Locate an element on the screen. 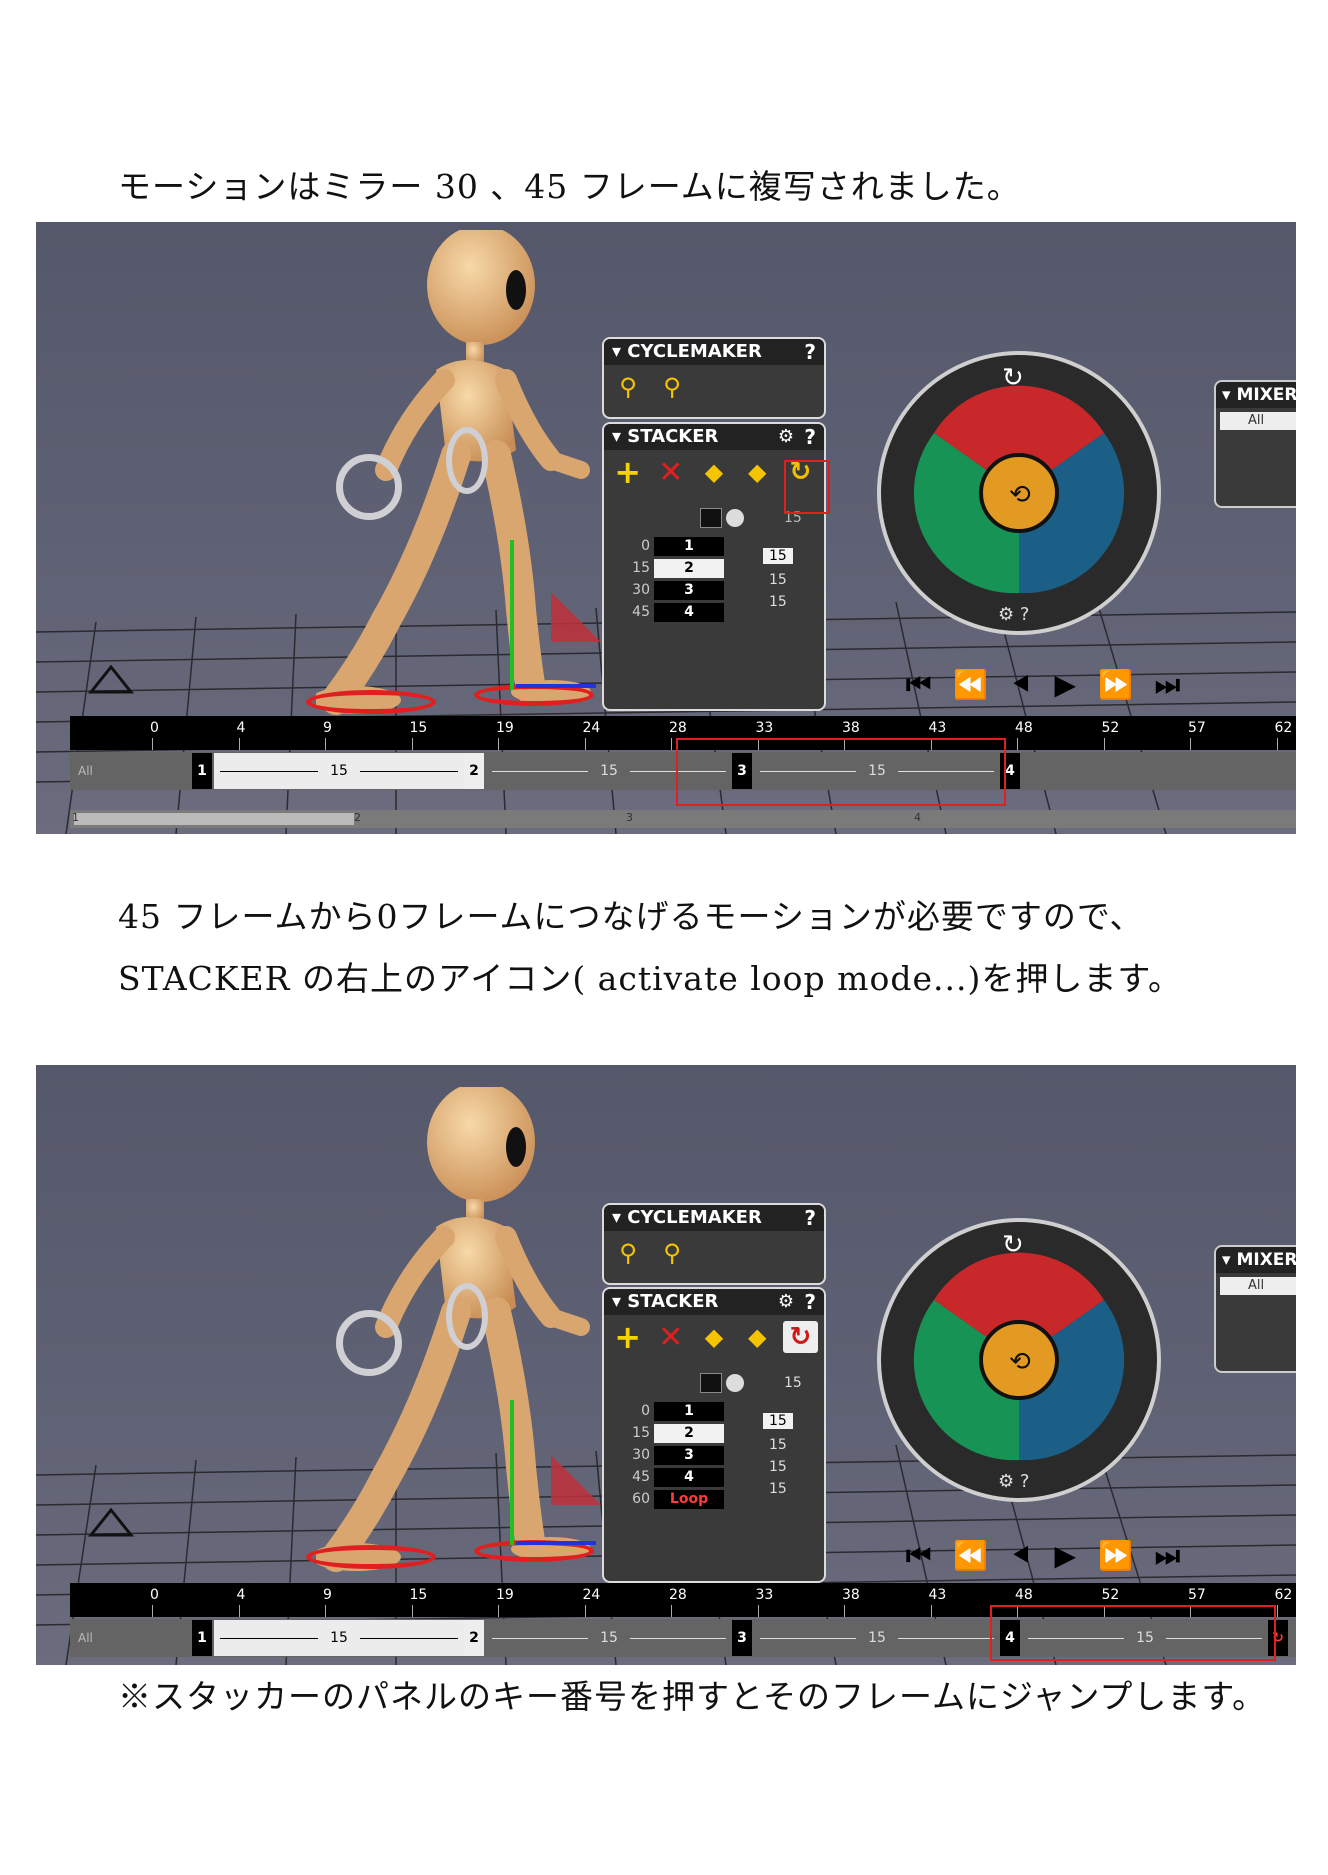 This screenshot has width=1328, height=1875. timeline-tick-label: 57 is located at coordinates (1197, 728).